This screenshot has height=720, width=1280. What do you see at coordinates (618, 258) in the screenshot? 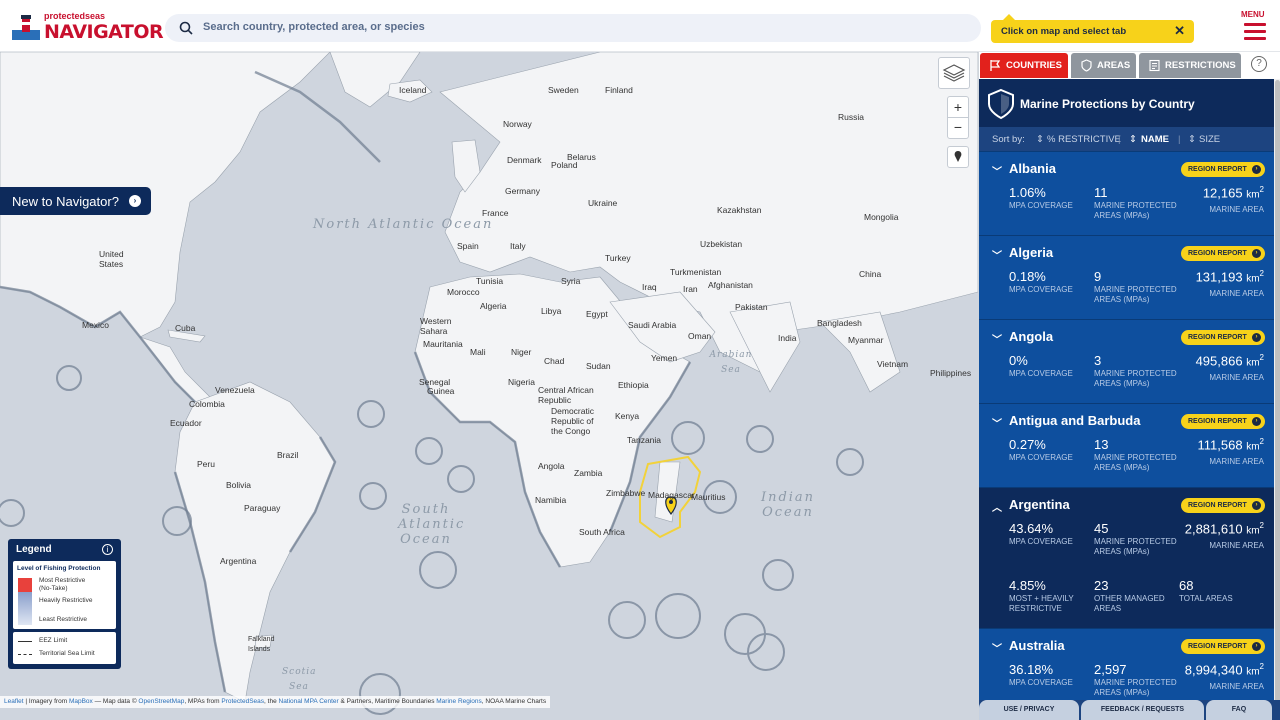
I see `map-label: Turkey` at bounding box center [618, 258].